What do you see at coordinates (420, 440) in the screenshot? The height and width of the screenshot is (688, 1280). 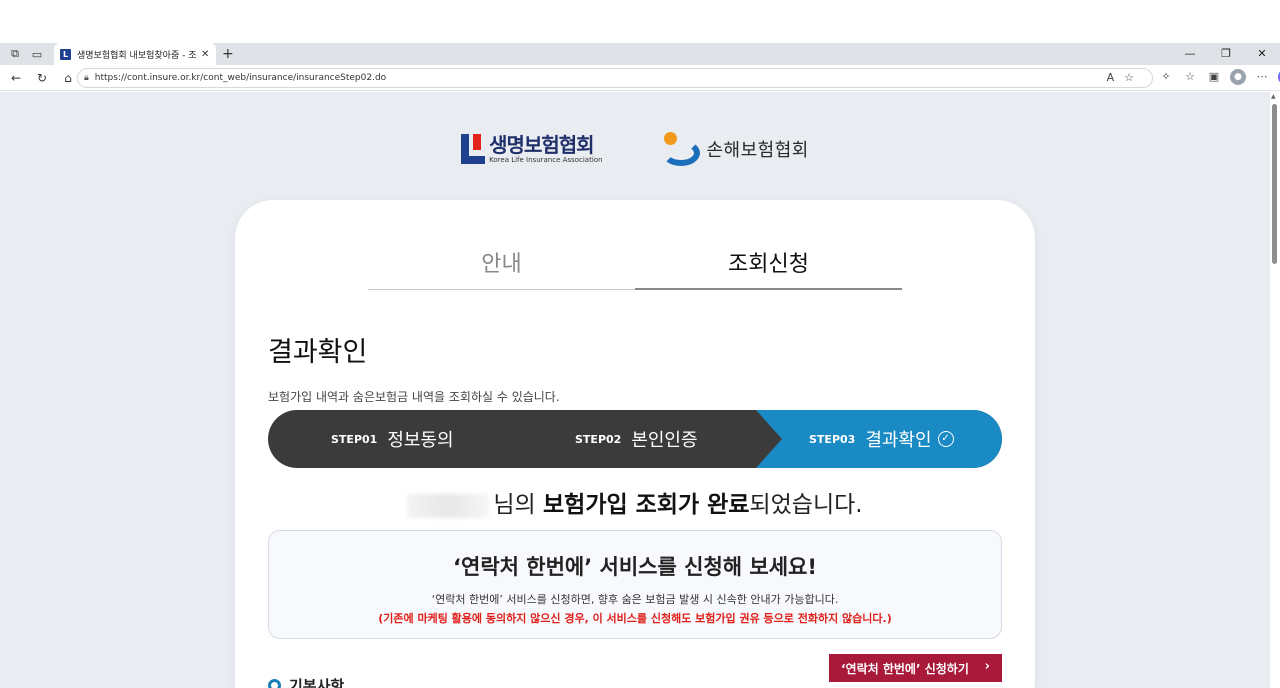 I see `step-1-name: 정보동의` at bounding box center [420, 440].